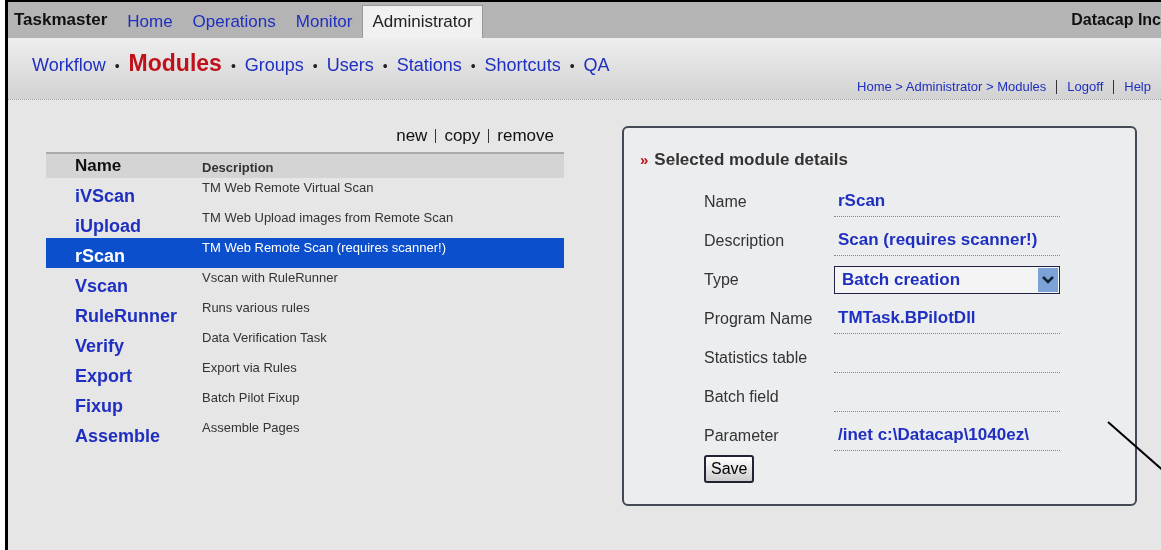  Describe the element at coordinates (947, 318) in the screenshot. I see `input-field: TMTask.BPilotDll` at that location.